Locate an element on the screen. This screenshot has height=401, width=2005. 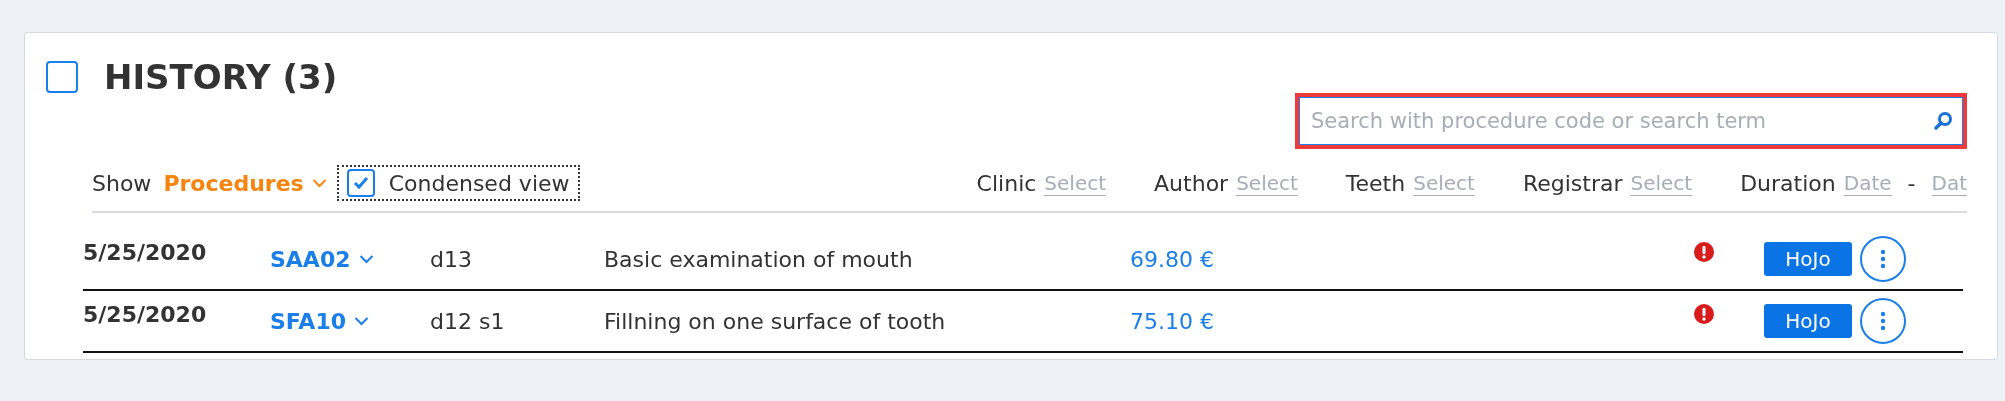
select-all-checkbox is located at coordinates (62, 77).